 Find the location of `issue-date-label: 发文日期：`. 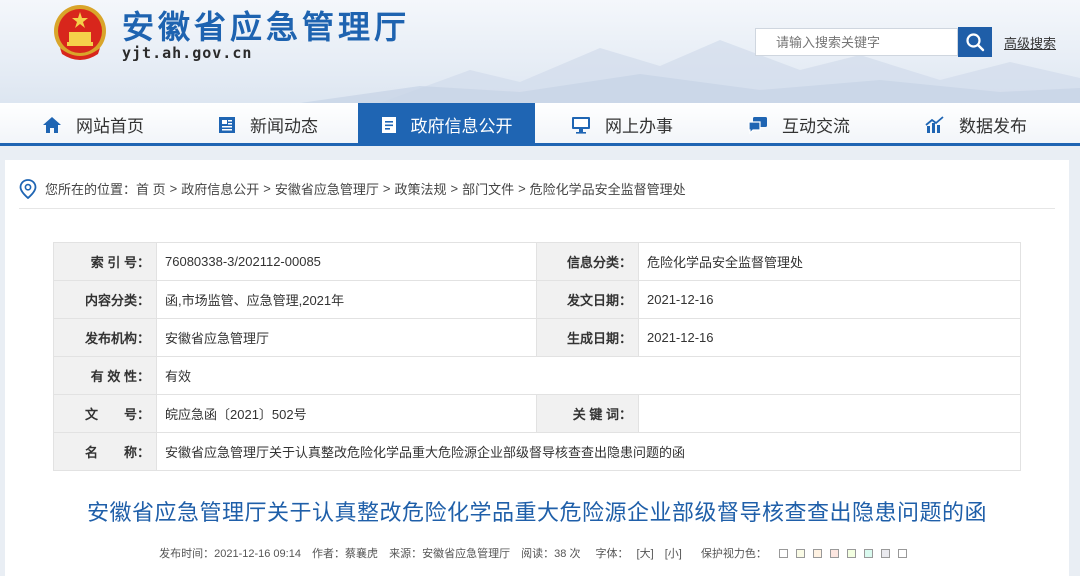

issue-date-label: 发文日期： is located at coordinates (587, 299).